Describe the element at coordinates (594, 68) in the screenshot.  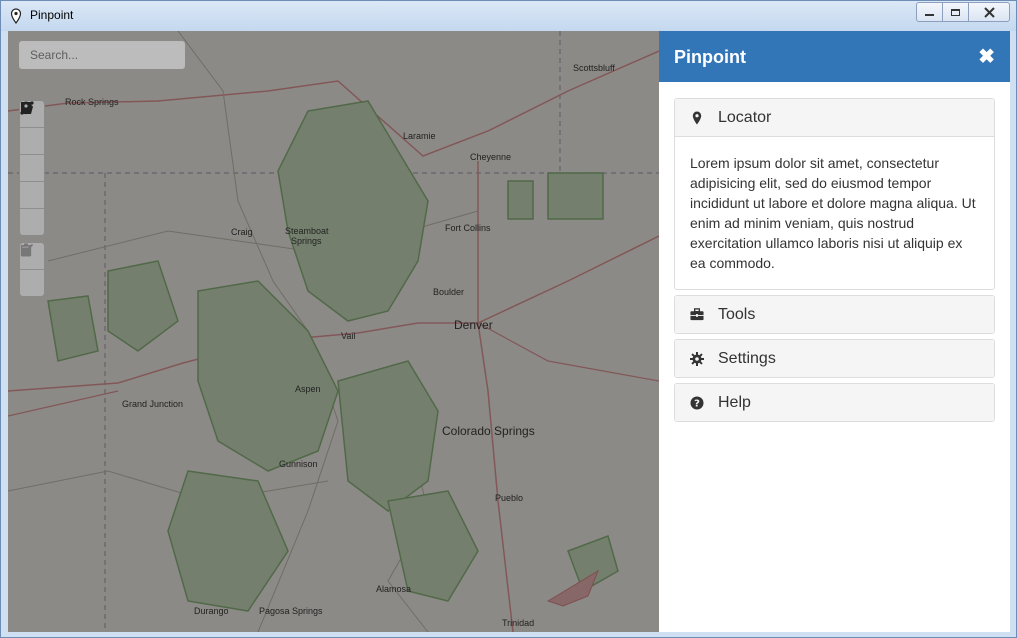
I see `map-label: Scottsbluff` at that location.